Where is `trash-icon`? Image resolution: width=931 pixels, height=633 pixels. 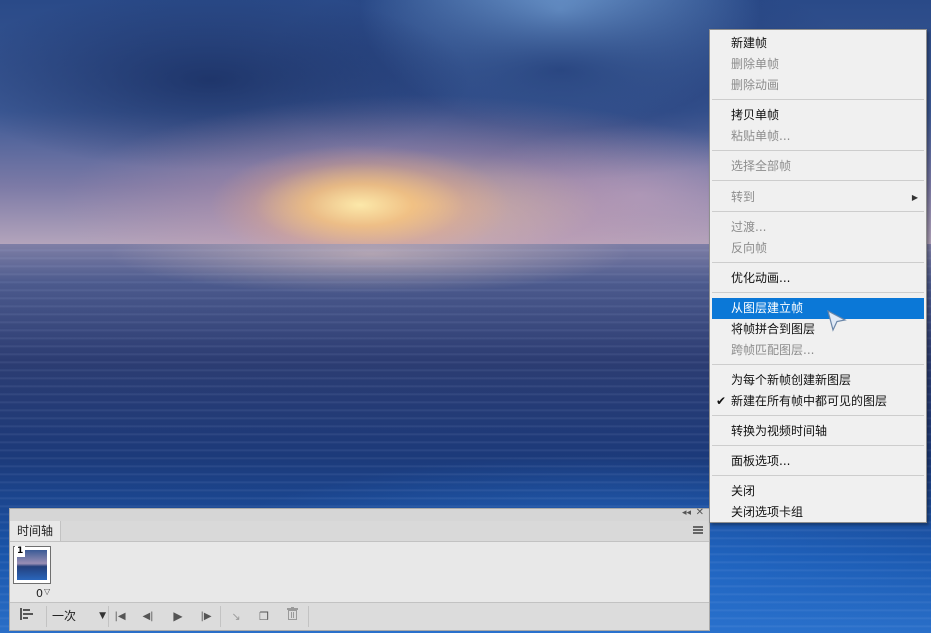
trash-icon is located at coordinates (292, 616).